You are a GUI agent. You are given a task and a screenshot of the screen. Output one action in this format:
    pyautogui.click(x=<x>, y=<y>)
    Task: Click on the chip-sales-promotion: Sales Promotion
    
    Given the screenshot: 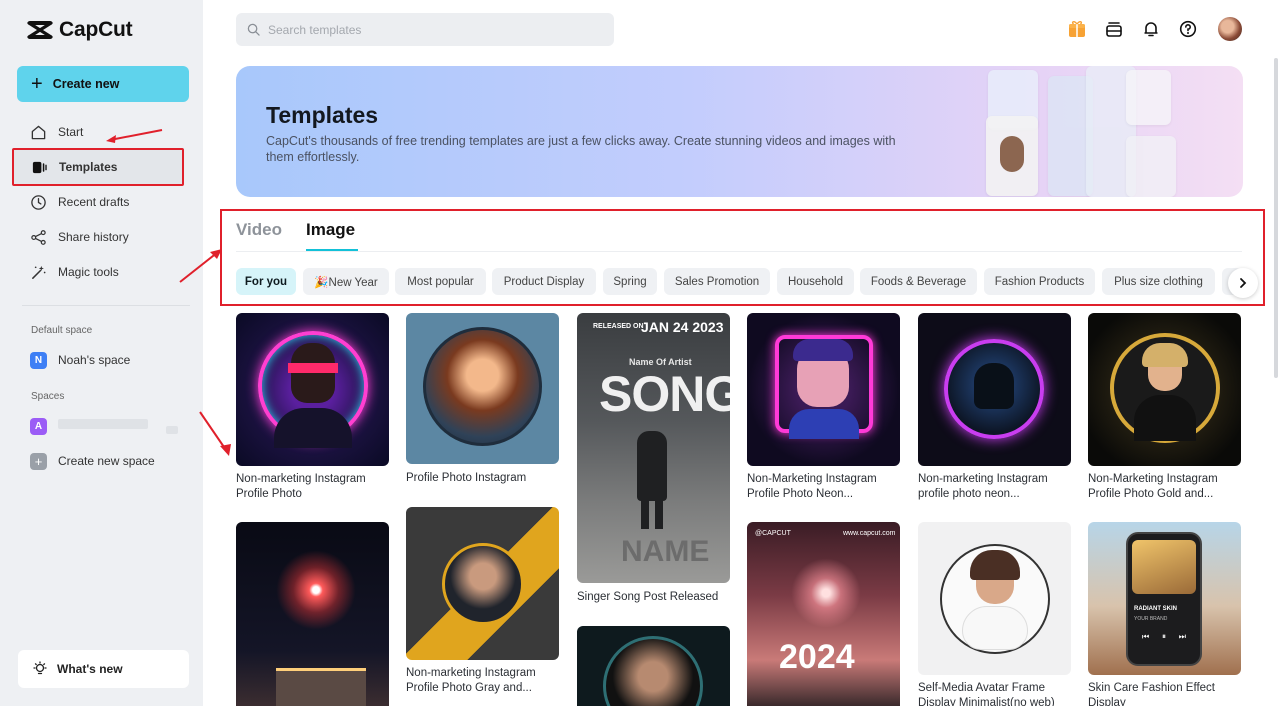 What is the action you would take?
    pyautogui.click(x=717, y=281)
    